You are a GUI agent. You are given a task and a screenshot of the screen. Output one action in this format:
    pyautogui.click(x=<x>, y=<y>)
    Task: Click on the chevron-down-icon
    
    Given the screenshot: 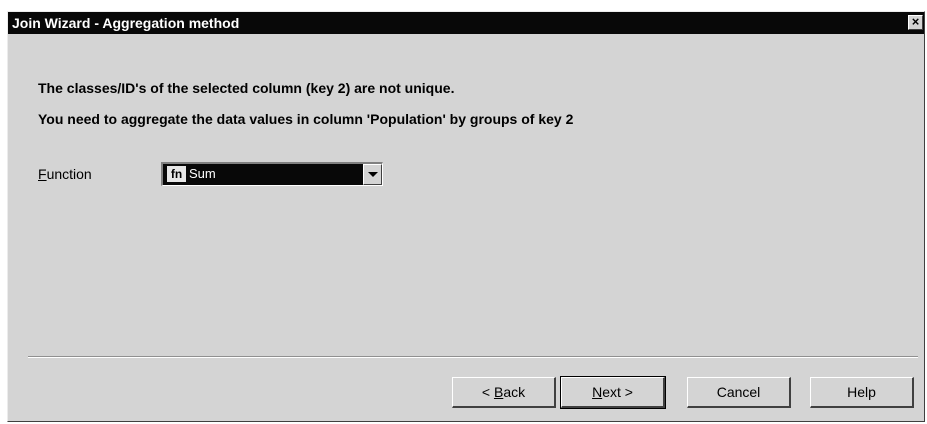 What is the action you would take?
    pyautogui.click(x=373, y=174)
    